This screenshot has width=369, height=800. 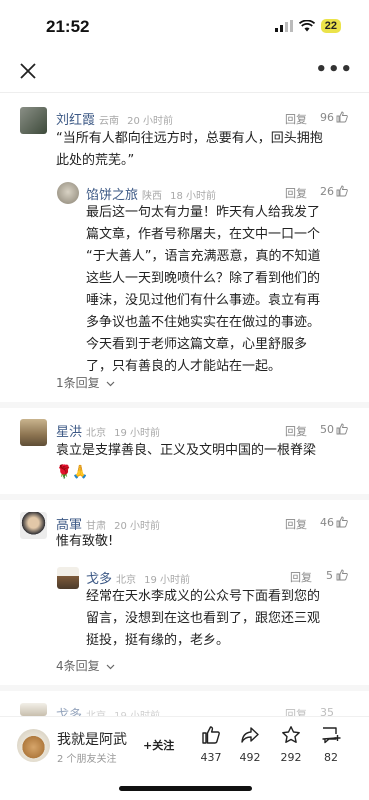 I want to click on star-icon, so click(x=291, y=734).